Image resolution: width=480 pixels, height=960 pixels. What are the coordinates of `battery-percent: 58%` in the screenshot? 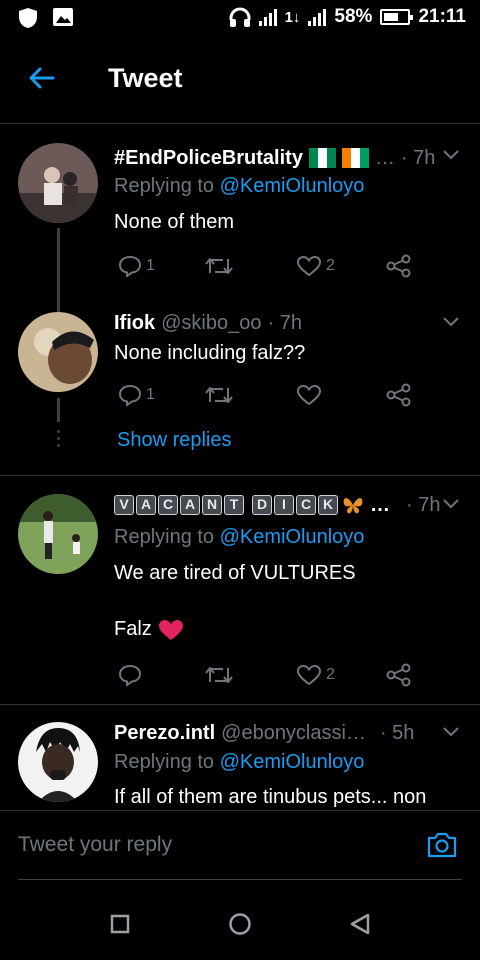 It's located at (353, 16).